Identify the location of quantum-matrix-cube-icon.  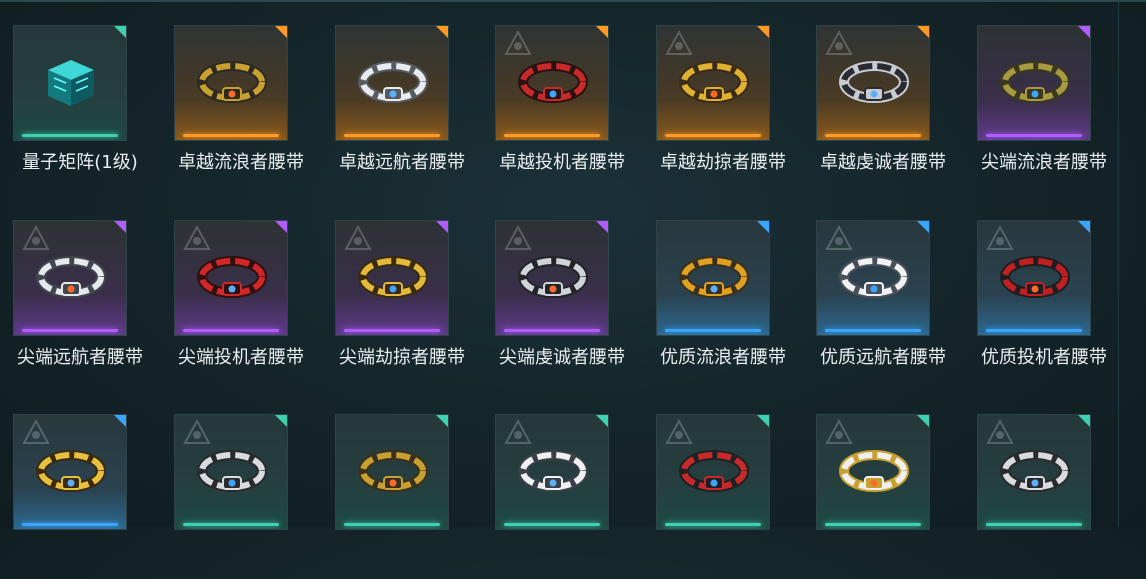
(71, 83).